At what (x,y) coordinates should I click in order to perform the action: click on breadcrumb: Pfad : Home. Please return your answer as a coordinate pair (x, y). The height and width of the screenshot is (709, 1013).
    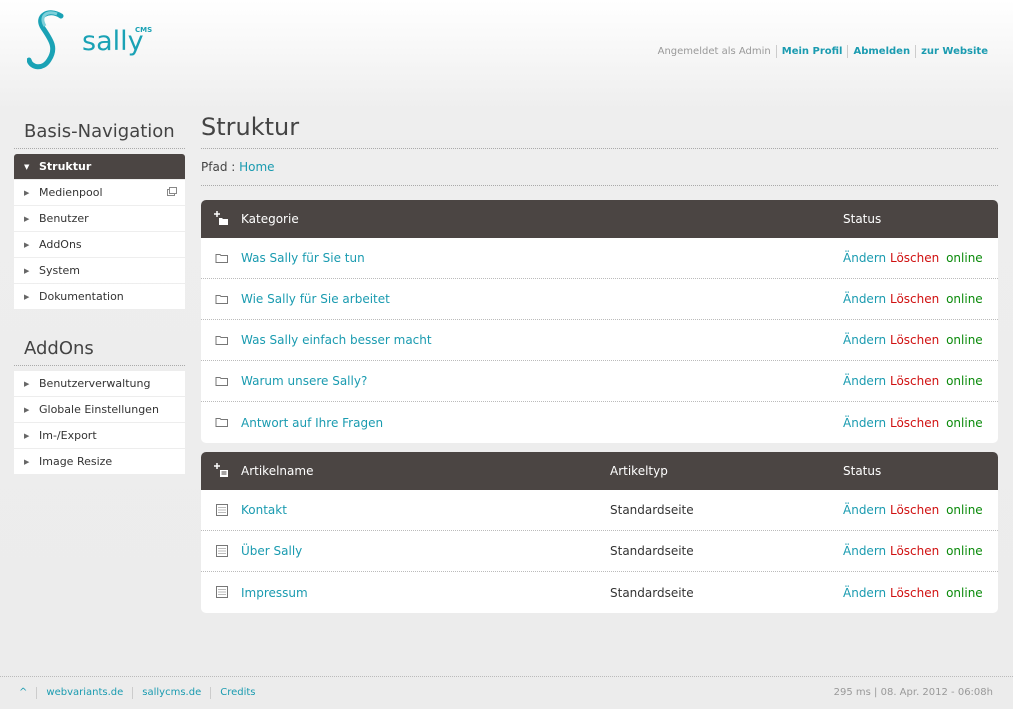
    Looking at the image, I should click on (599, 173).